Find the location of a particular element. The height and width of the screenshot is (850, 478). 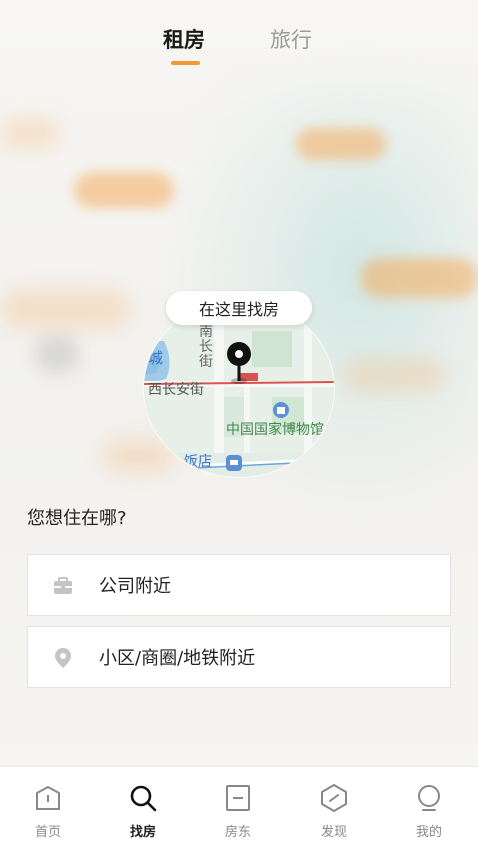

map-label-hotel: 饭店 is located at coordinates (198, 462).